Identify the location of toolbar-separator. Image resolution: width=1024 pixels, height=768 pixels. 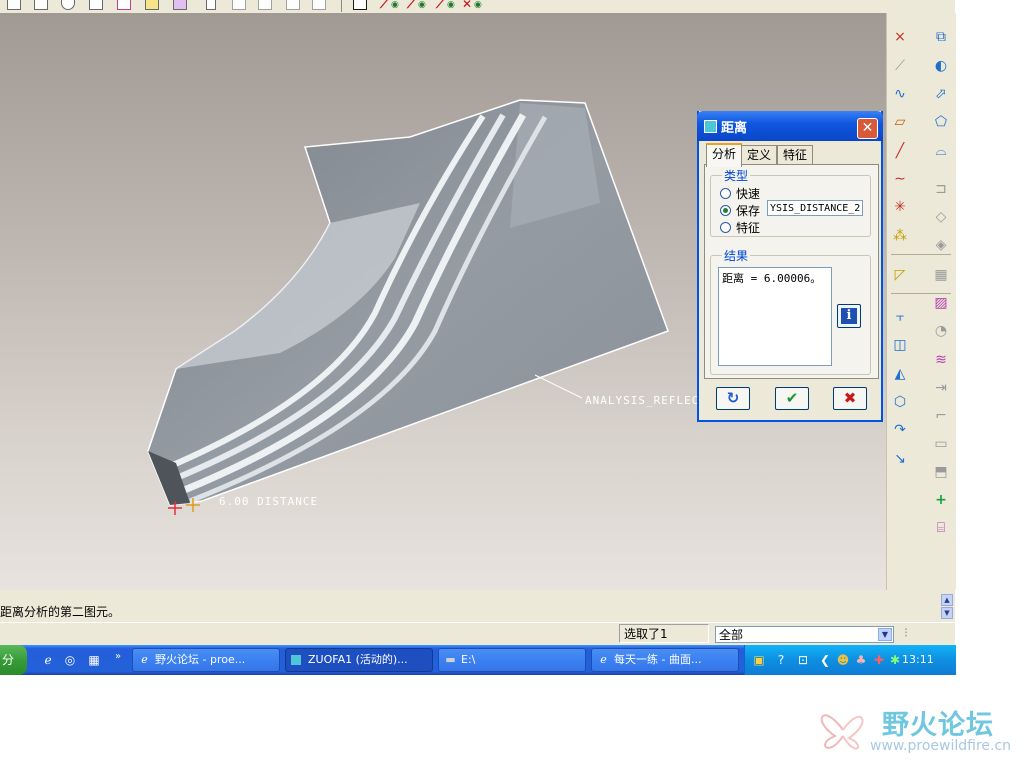
(341, 6).